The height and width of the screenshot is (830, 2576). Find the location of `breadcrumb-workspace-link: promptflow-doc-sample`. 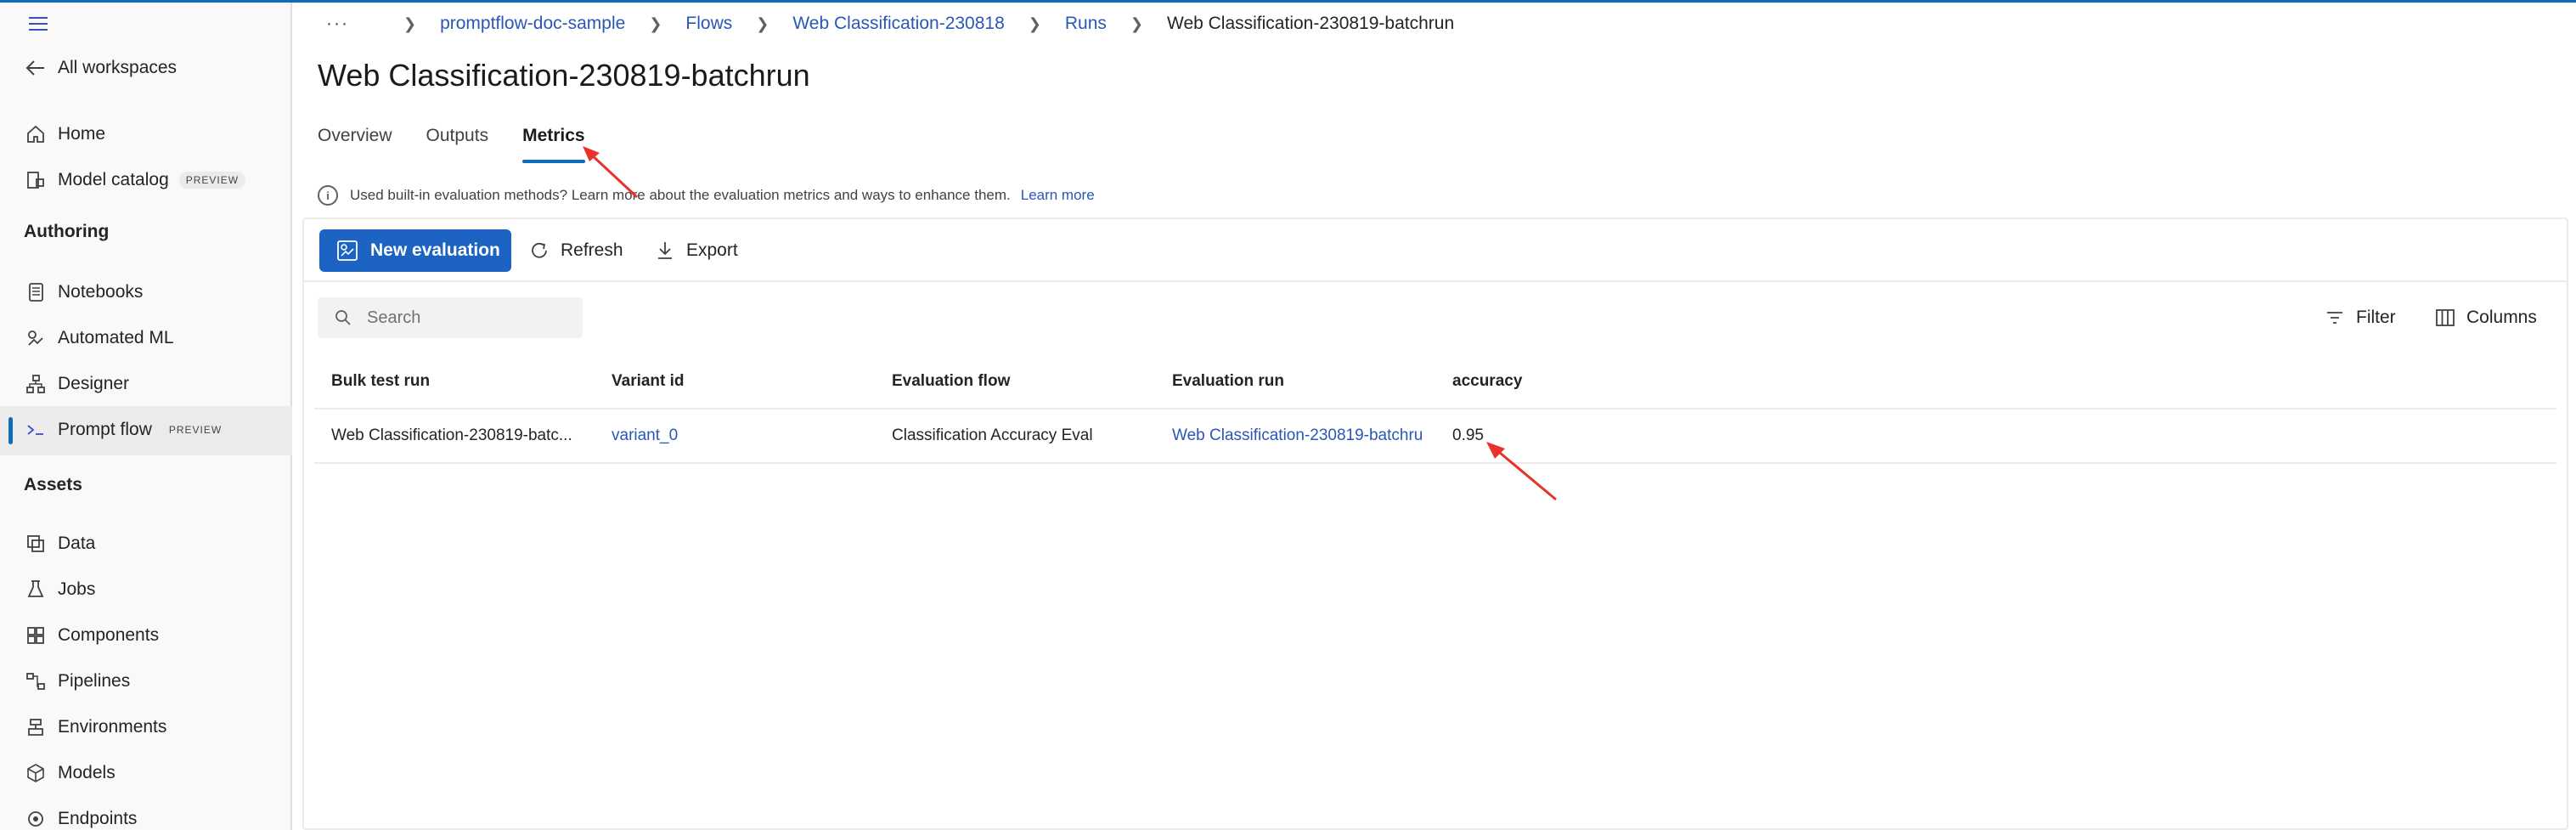

breadcrumb-workspace-link: promptflow-doc-sample is located at coordinates (532, 24).